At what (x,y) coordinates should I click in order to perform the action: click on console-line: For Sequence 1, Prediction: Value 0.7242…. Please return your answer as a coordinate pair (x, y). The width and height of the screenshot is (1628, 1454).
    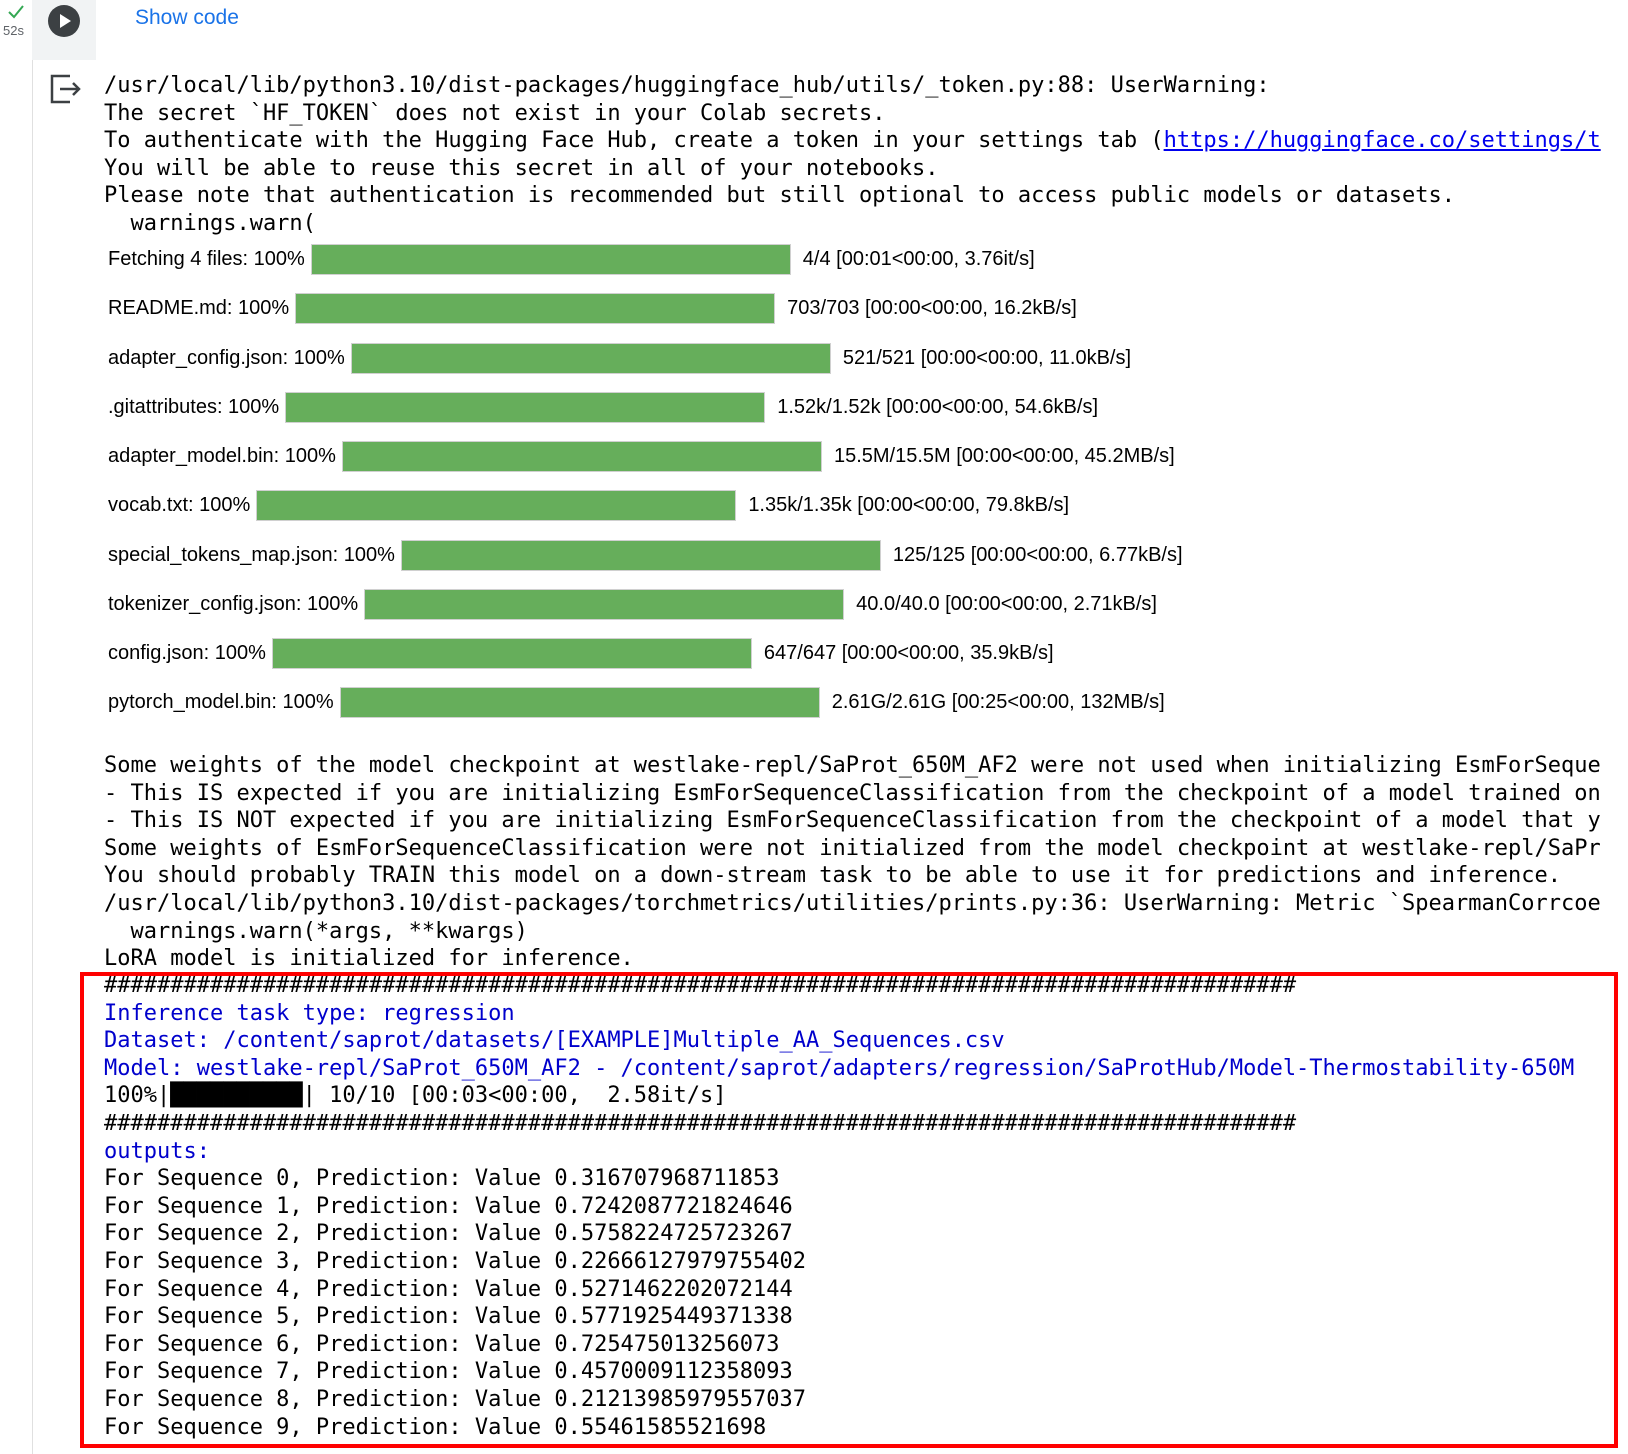
    Looking at the image, I should click on (866, 1207).